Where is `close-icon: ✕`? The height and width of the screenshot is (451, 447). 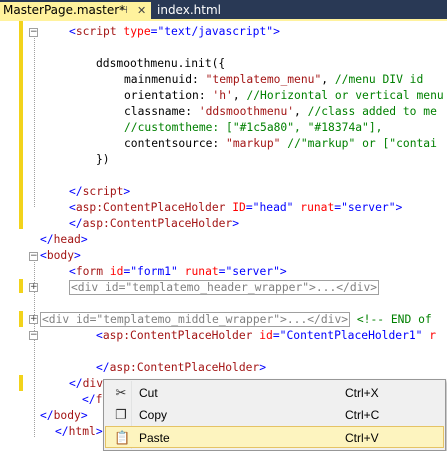
close-icon: ✕ is located at coordinates (141, 10).